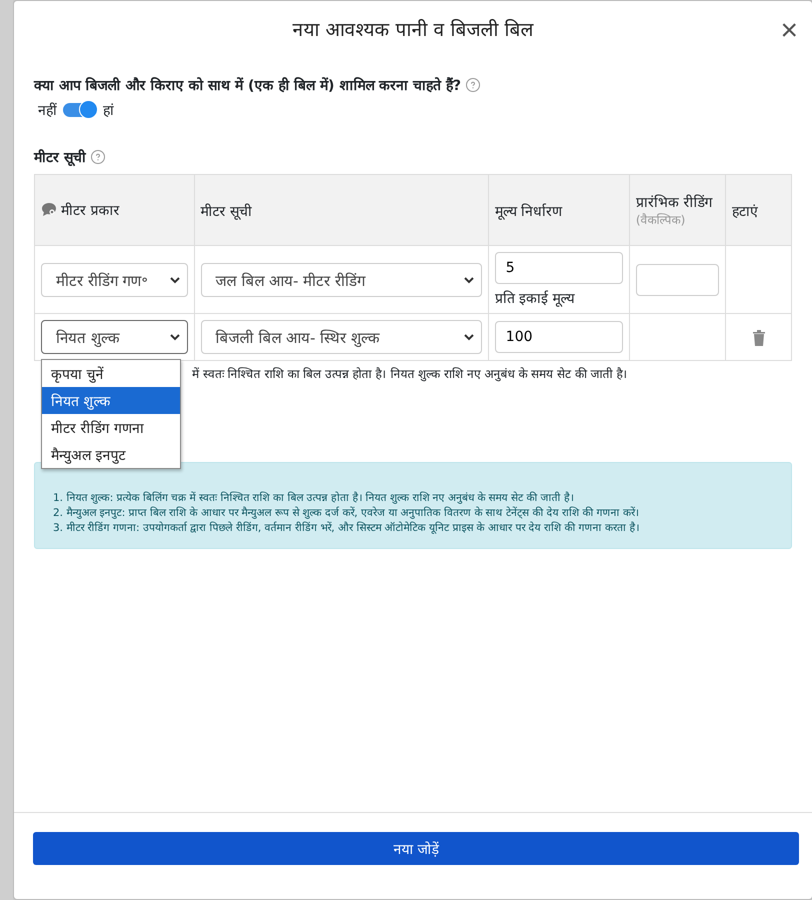  What do you see at coordinates (47, 110) in the screenshot?
I see `toggle-off-label: नहीं` at bounding box center [47, 110].